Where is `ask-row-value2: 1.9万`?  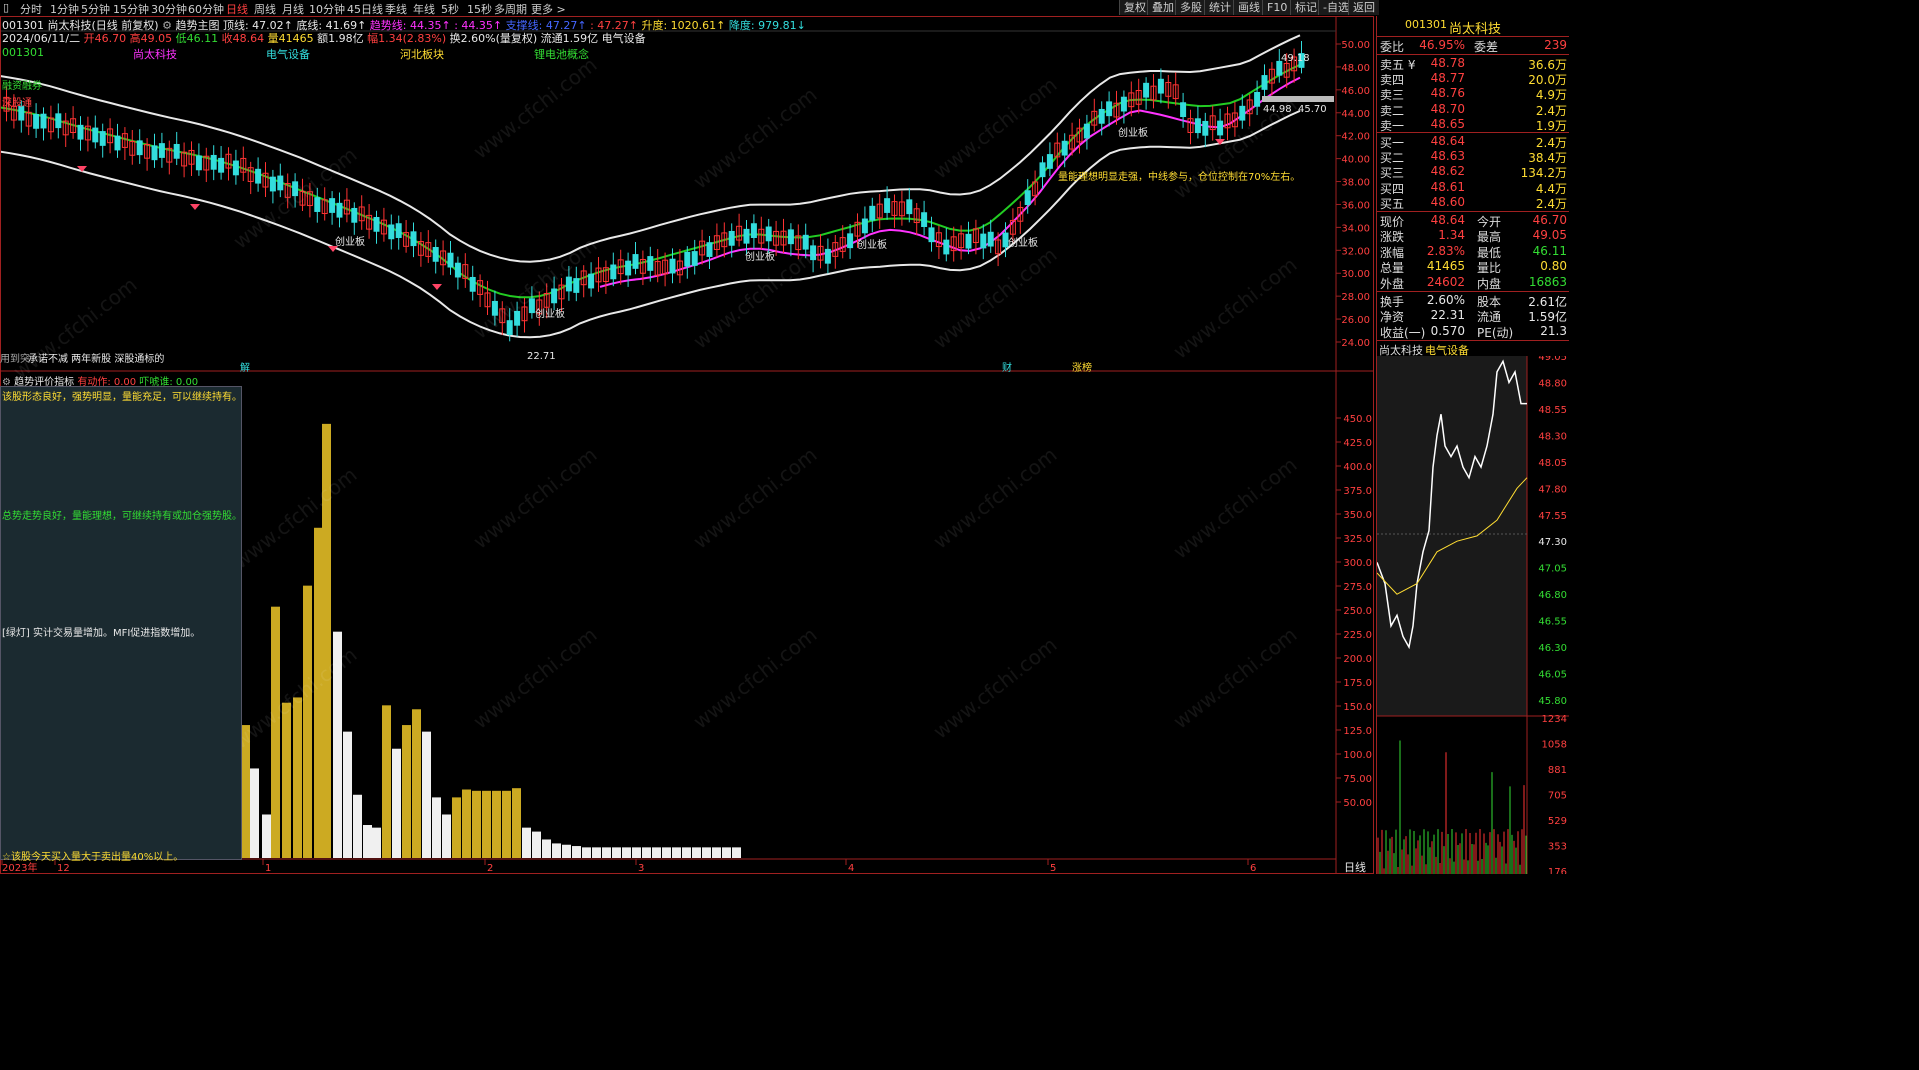 ask-row-value2: 1.9万 is located at coordinates (1551, 125).